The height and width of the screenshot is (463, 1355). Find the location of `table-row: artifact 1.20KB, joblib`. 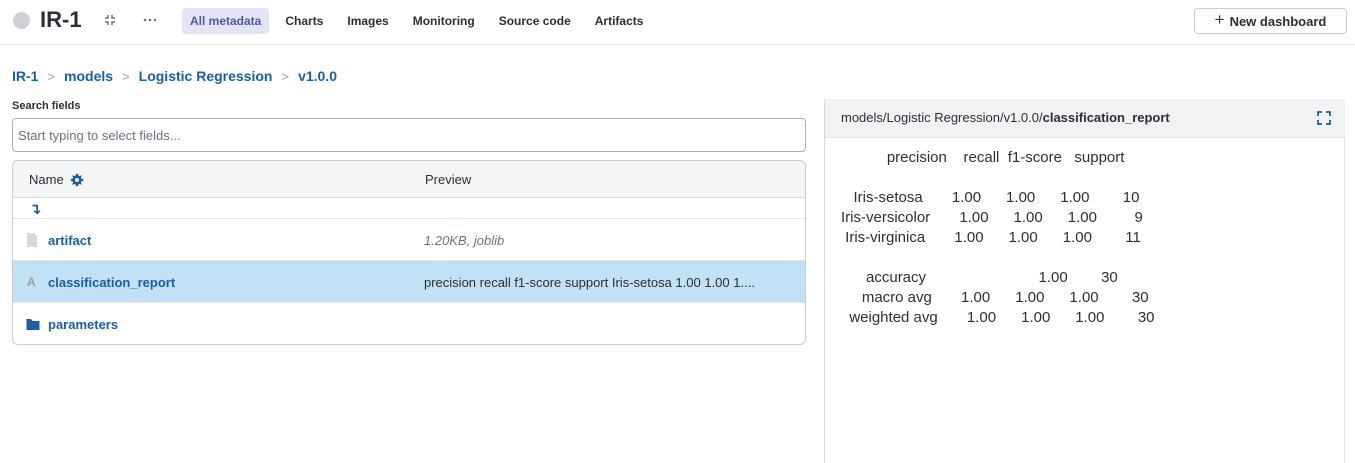

table-row: artifact 1.20KB, joblib is located at coordinates (409, 240).